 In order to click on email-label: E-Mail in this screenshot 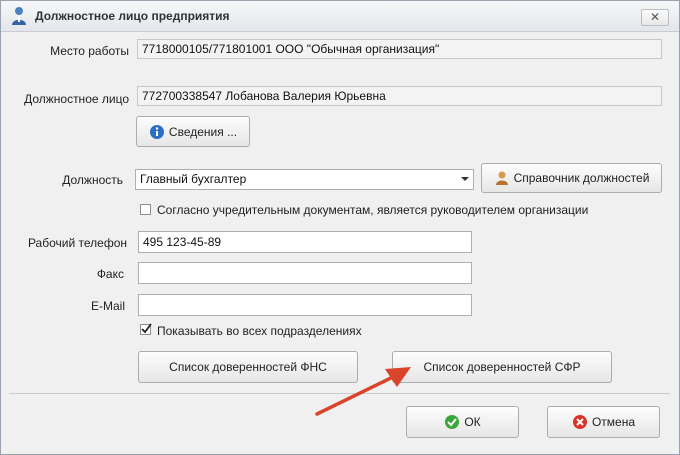, I will do `click(107, 306)`.